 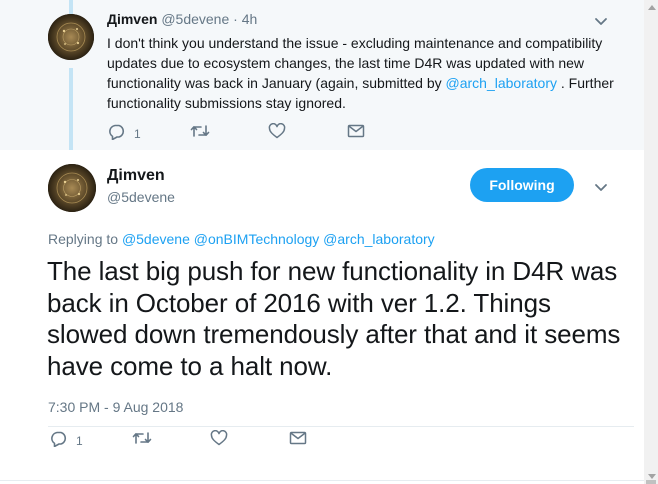 I want to click on scrollbar, so click(x=651, y=242).